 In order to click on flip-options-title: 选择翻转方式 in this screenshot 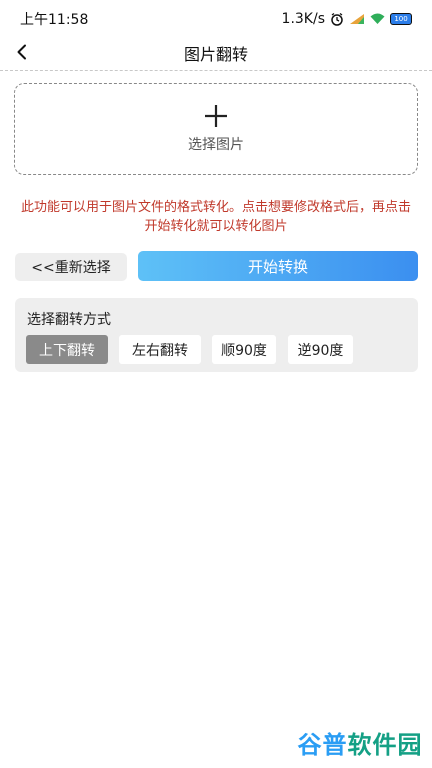, I will do `click(69, 320)`.